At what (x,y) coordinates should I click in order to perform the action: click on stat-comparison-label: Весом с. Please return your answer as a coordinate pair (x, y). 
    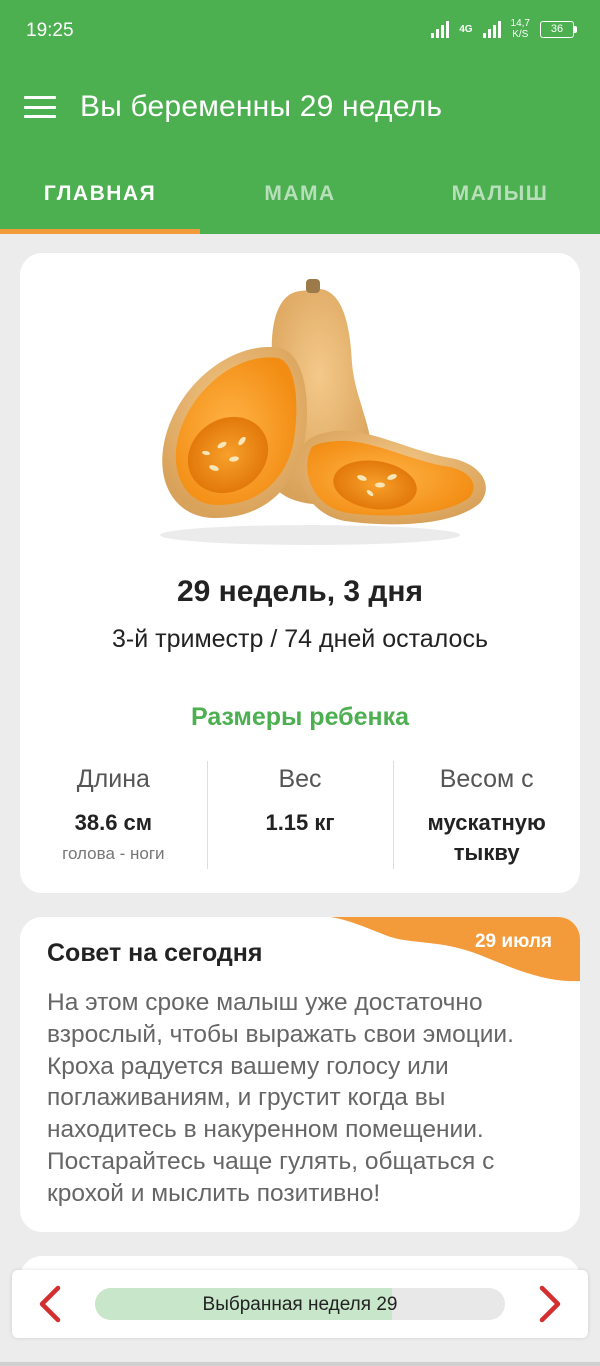
    Looking at the image, I should click on (486, 779).